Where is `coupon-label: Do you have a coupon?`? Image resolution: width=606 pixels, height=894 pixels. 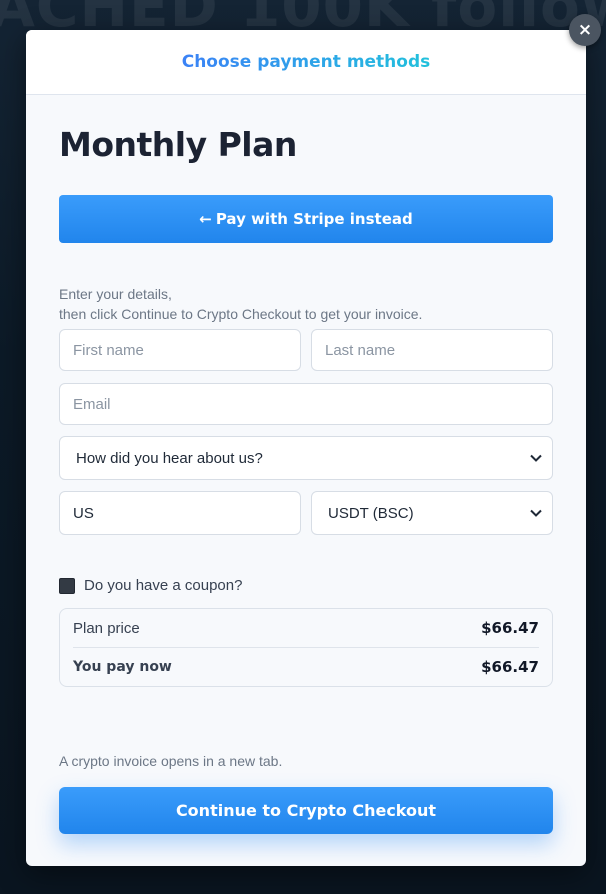 coupon-label: Do you have a coupon? is located at coordinates (163, 585).